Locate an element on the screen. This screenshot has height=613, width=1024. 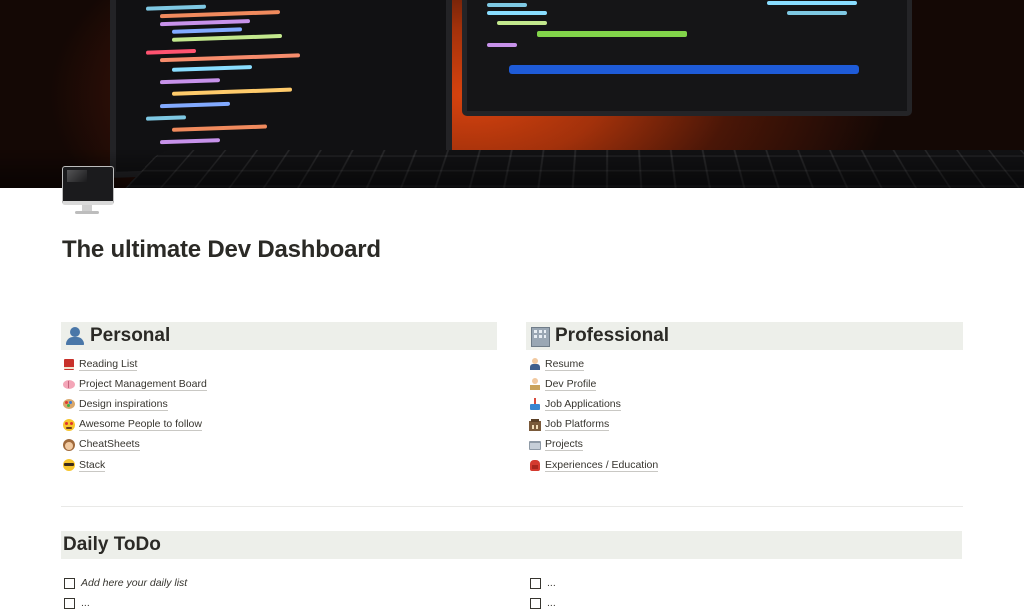
link-project-management-board: Project Management Board is located at coordinates (135, 384).